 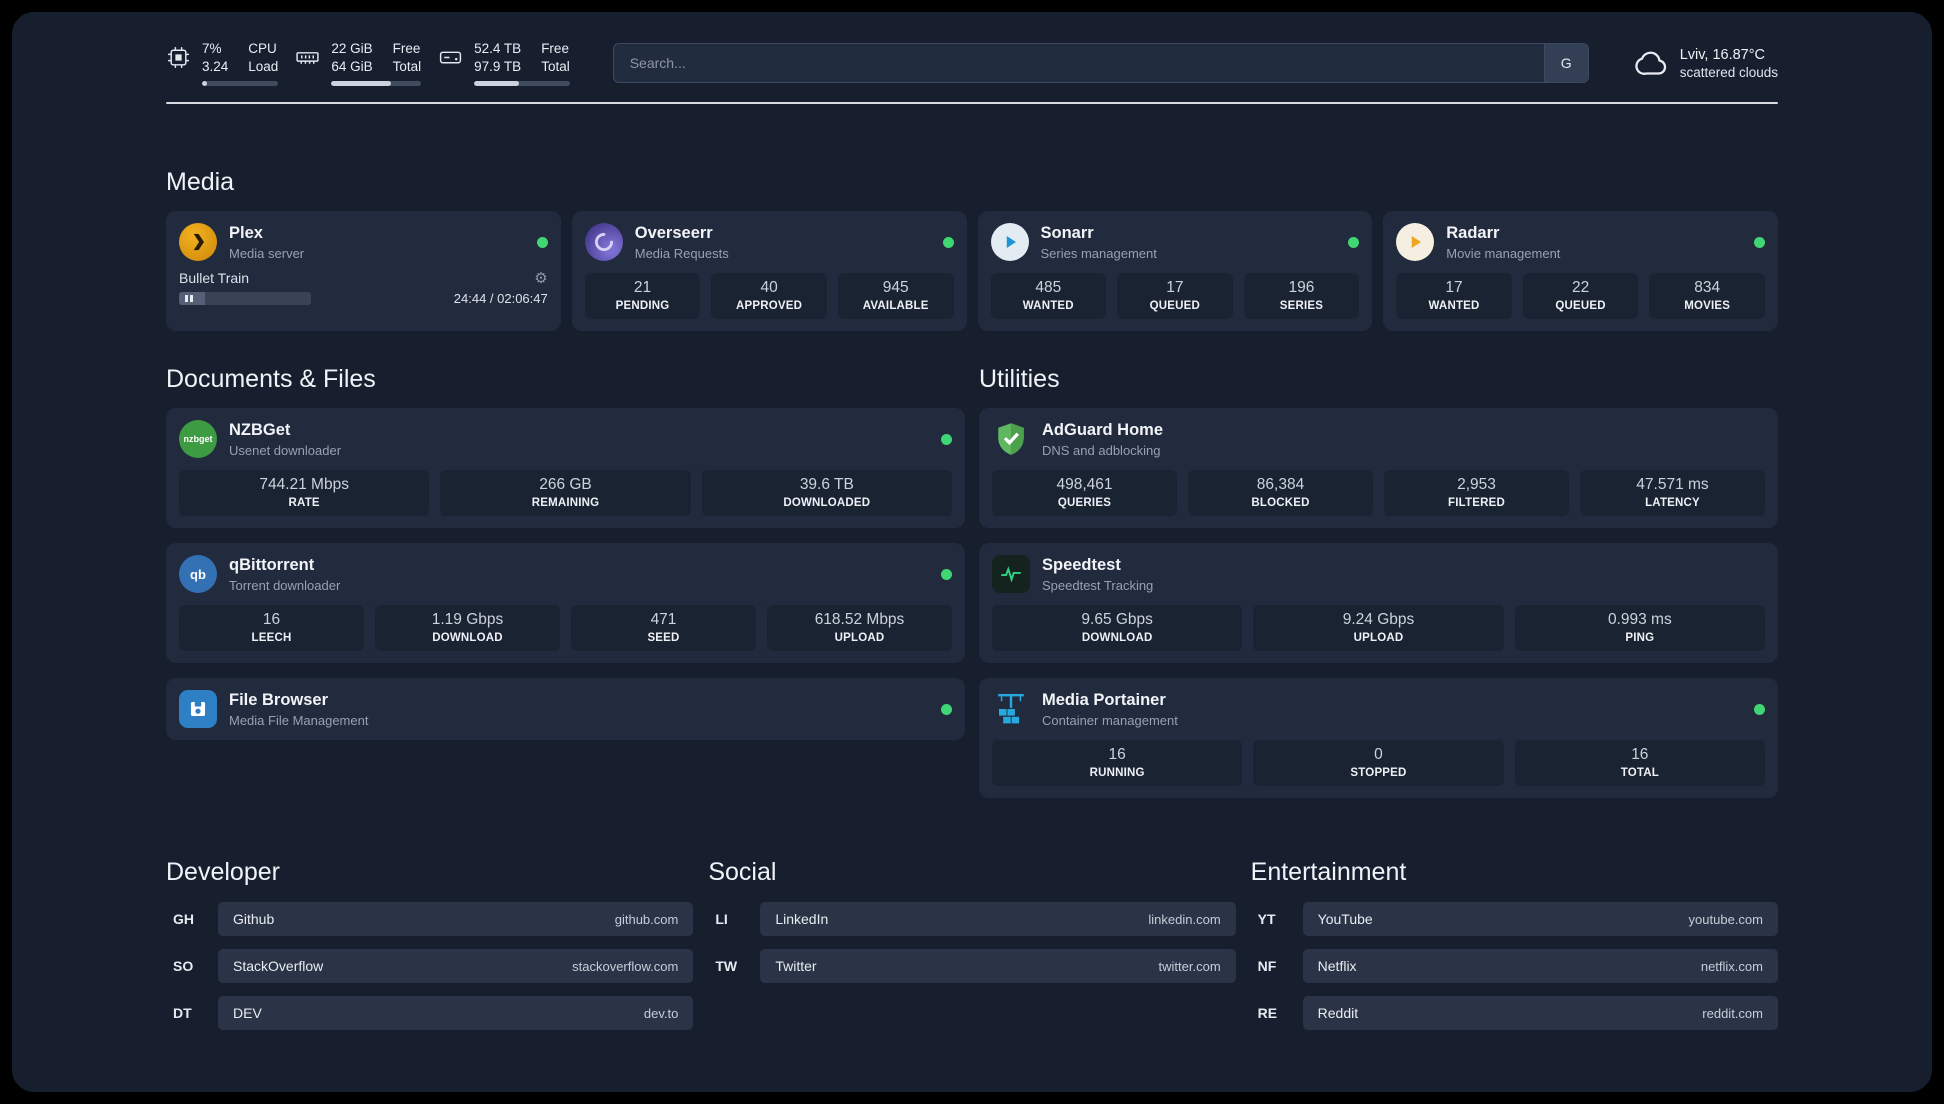 I want to click on bookmark-netflix: NF Netflix netflix.com, so click(x=1514, y=966).